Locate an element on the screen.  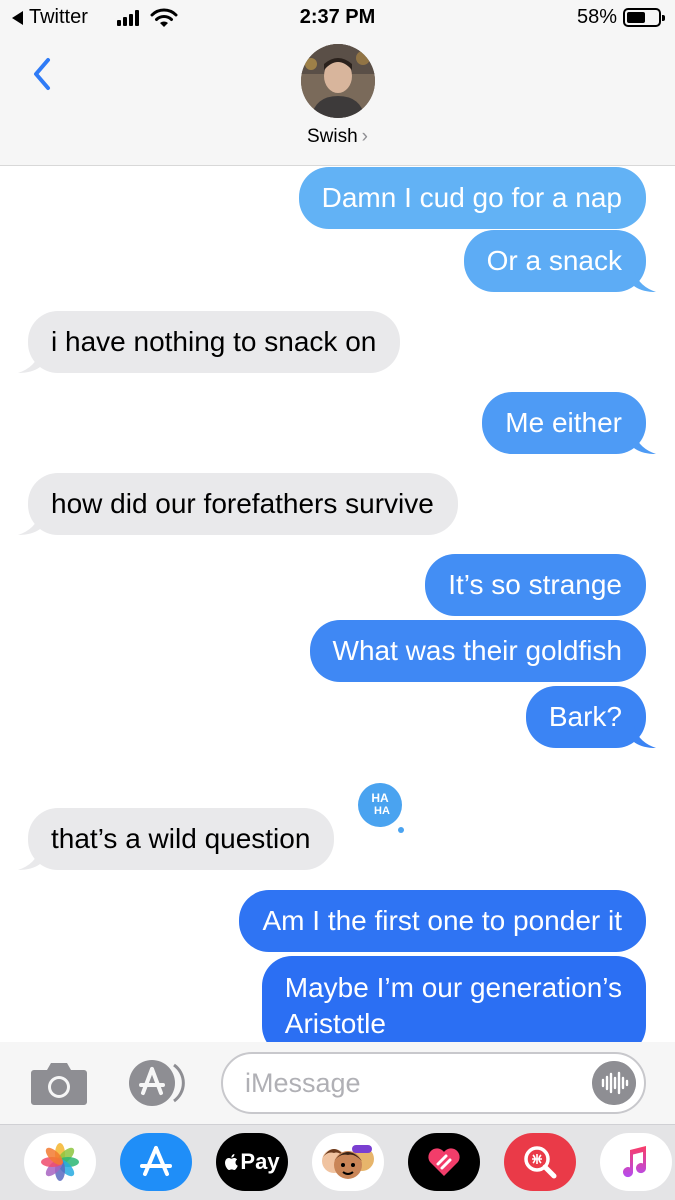
compose-bar: iMessage is located at coordinates (337, 1083).